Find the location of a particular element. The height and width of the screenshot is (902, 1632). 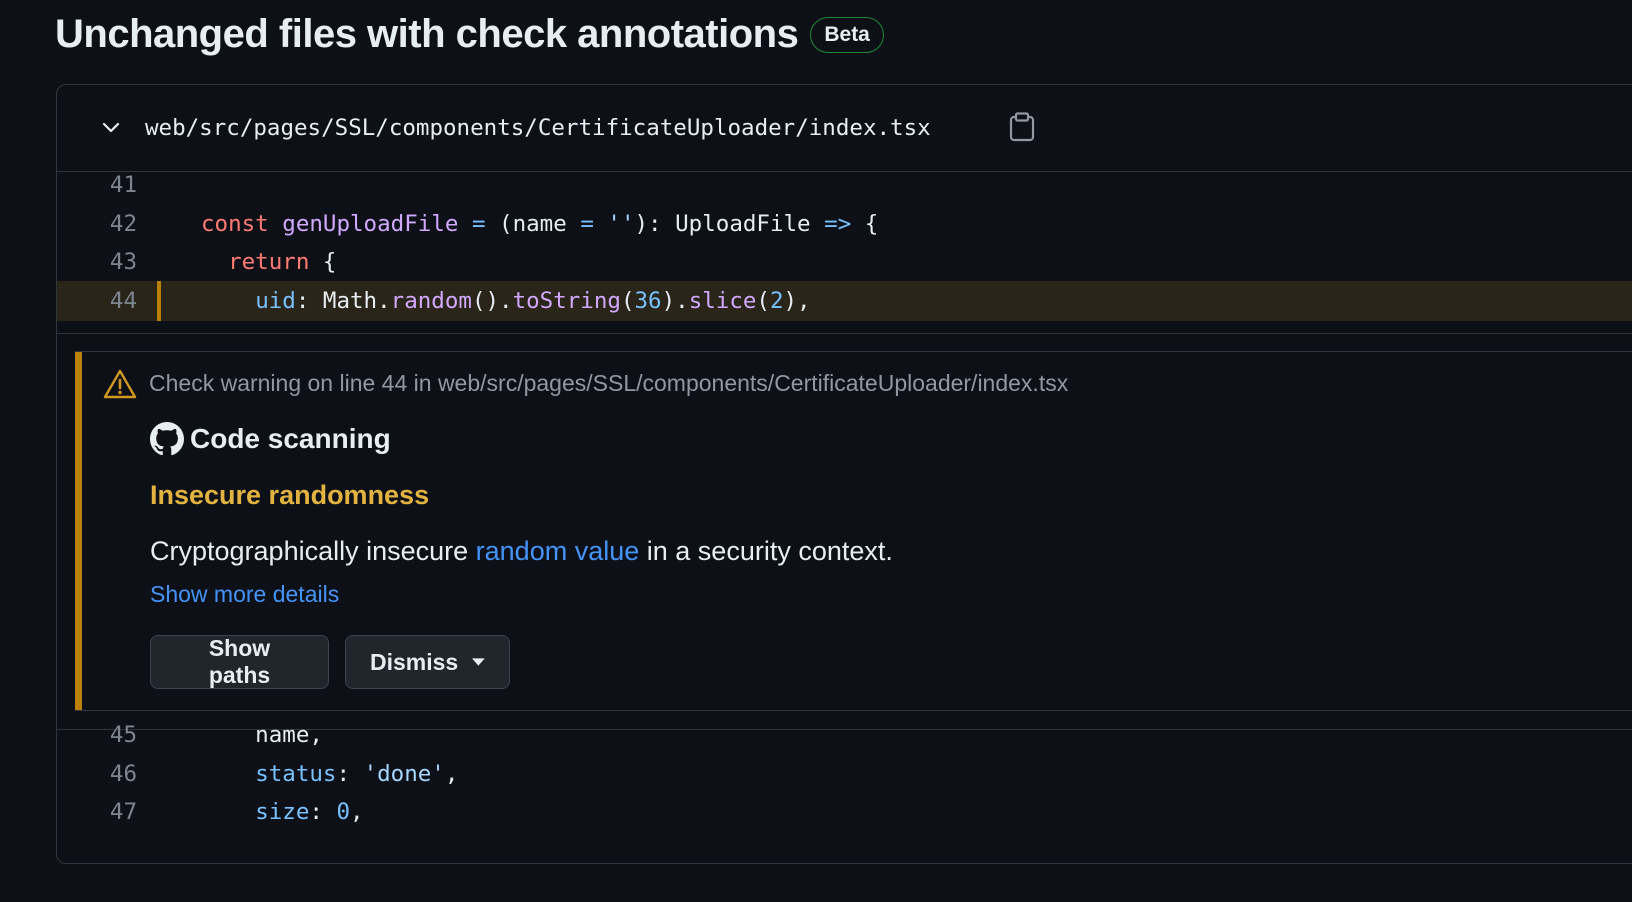

code-token: name, is located at coordinates (262, 735).